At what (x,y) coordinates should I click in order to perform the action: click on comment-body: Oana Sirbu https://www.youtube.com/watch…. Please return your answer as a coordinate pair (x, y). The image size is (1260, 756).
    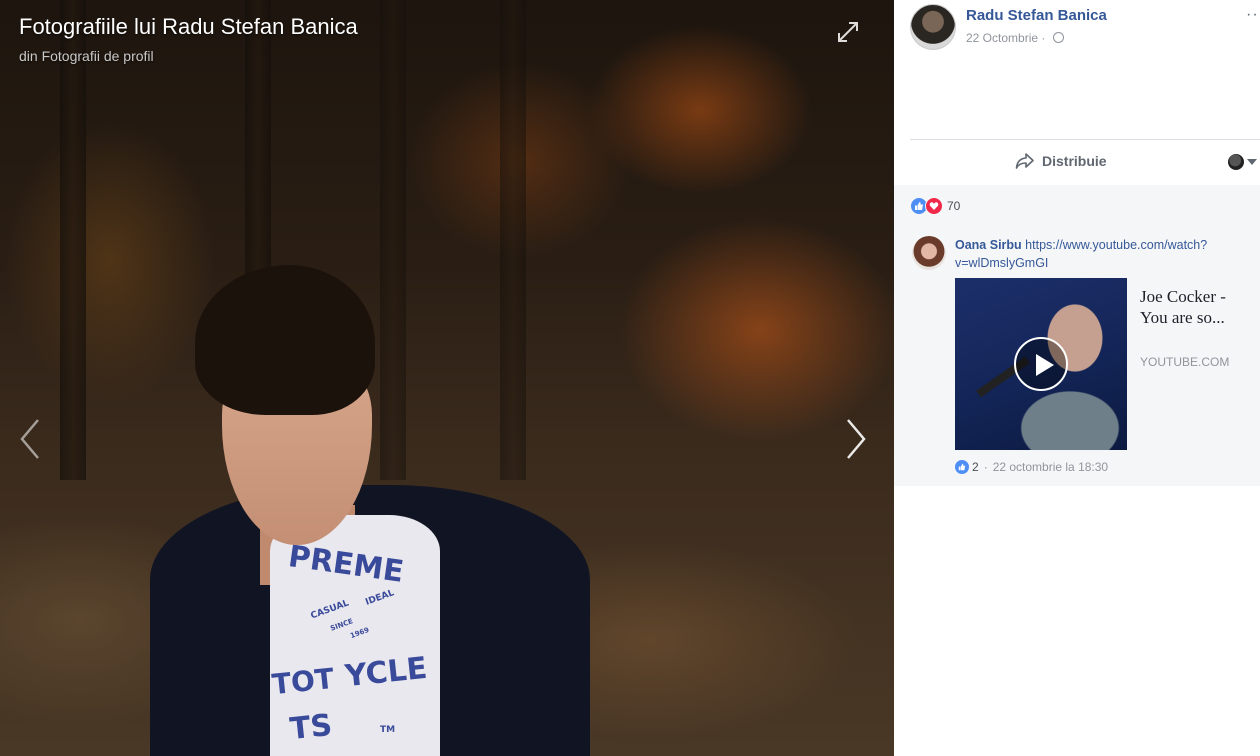
    Looking at the image, I should click on (1085, 254).